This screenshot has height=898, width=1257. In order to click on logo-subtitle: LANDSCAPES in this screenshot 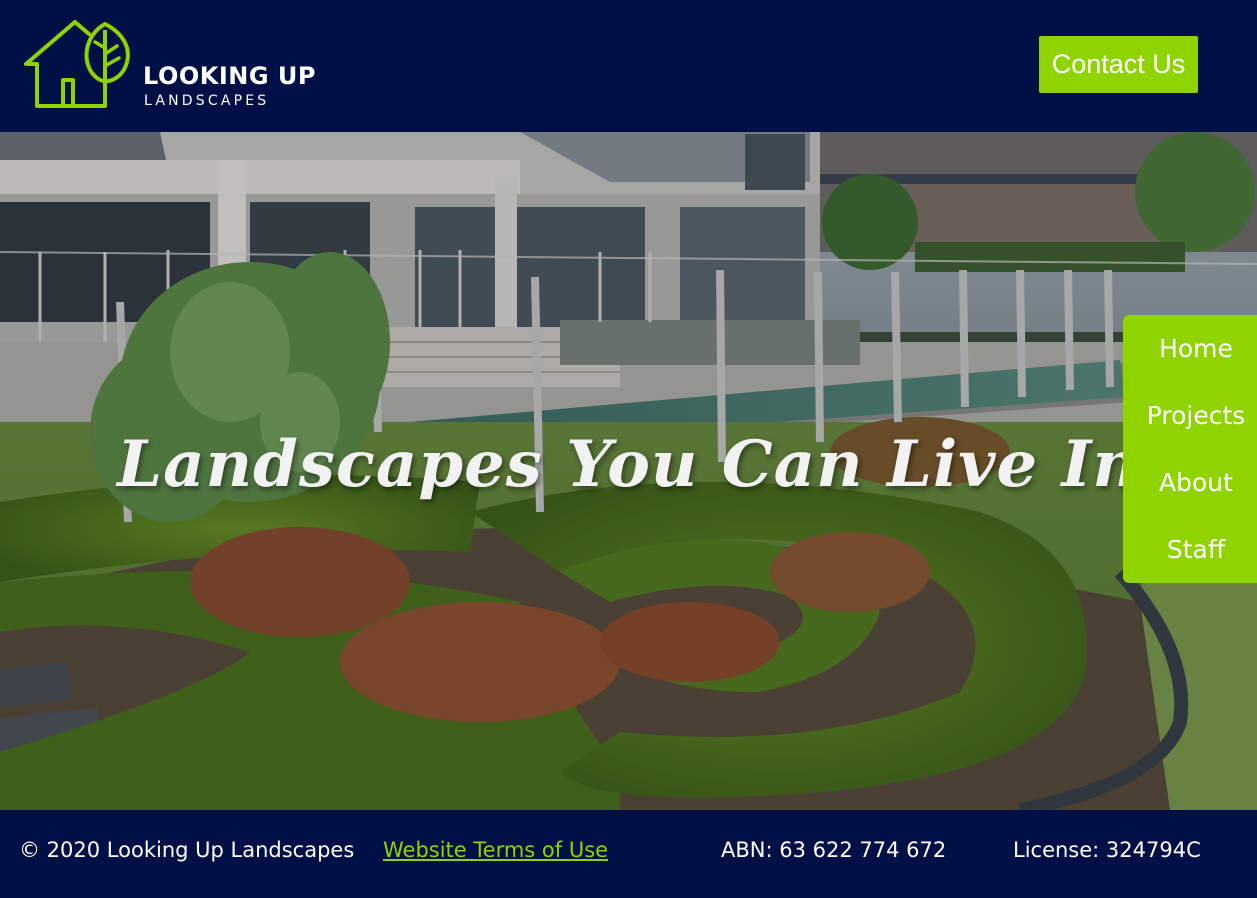, I will do `click(207, 101)`.